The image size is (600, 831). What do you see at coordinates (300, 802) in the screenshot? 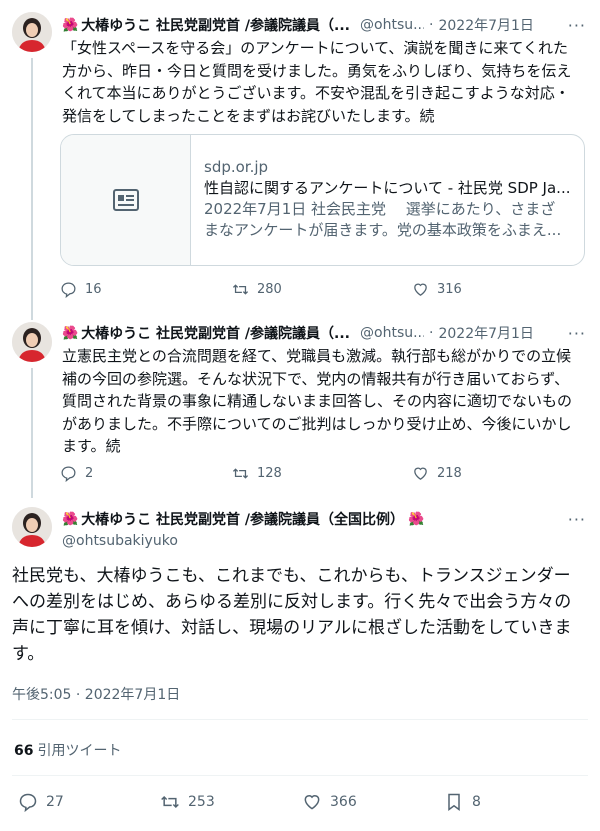
I see `main-tweet-actions: 27 253 366 8` at bounding box center [300, 802].